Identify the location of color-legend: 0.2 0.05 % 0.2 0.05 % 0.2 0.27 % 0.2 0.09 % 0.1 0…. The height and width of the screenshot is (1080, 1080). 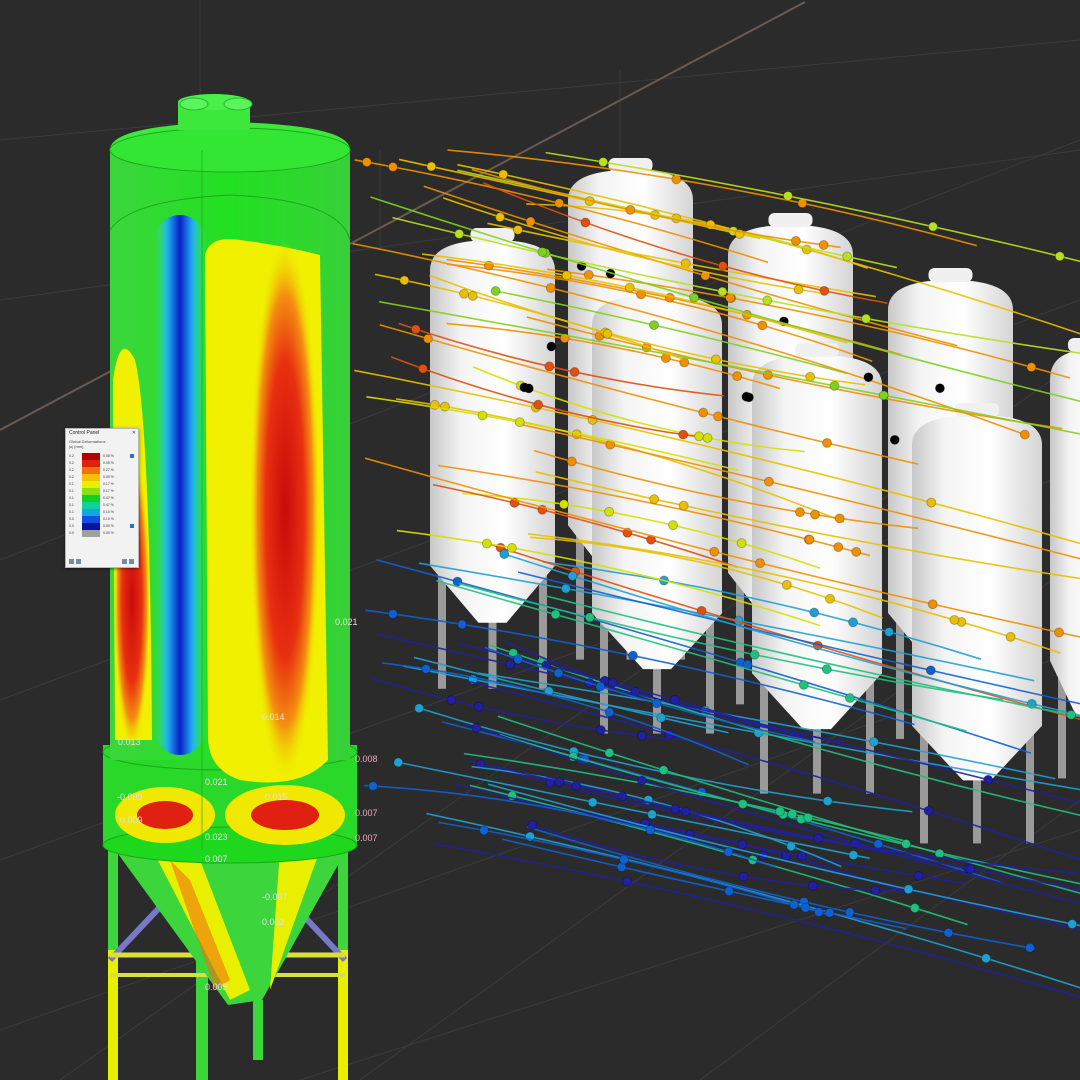
(102, 495).